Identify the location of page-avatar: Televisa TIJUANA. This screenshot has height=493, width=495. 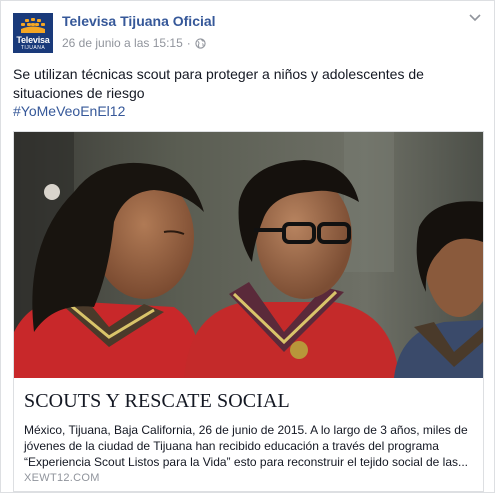
(33, 33).